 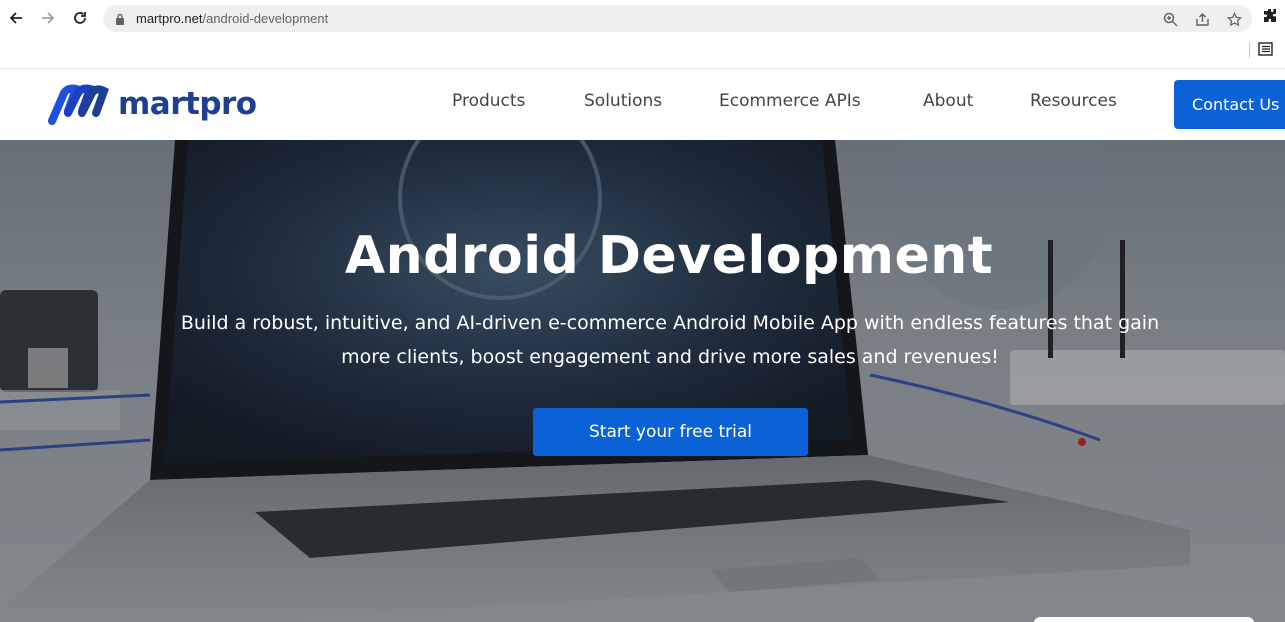 What do you see at coordinates (1202, 19) in the screenshot?
I see `share-icon` at bounding box center [1202, 19].